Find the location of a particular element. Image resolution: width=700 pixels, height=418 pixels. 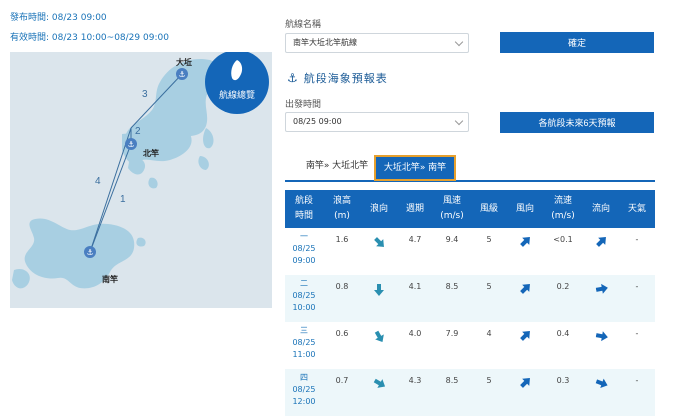

period-cell: 4.0 is located at coordinates (415, 333).